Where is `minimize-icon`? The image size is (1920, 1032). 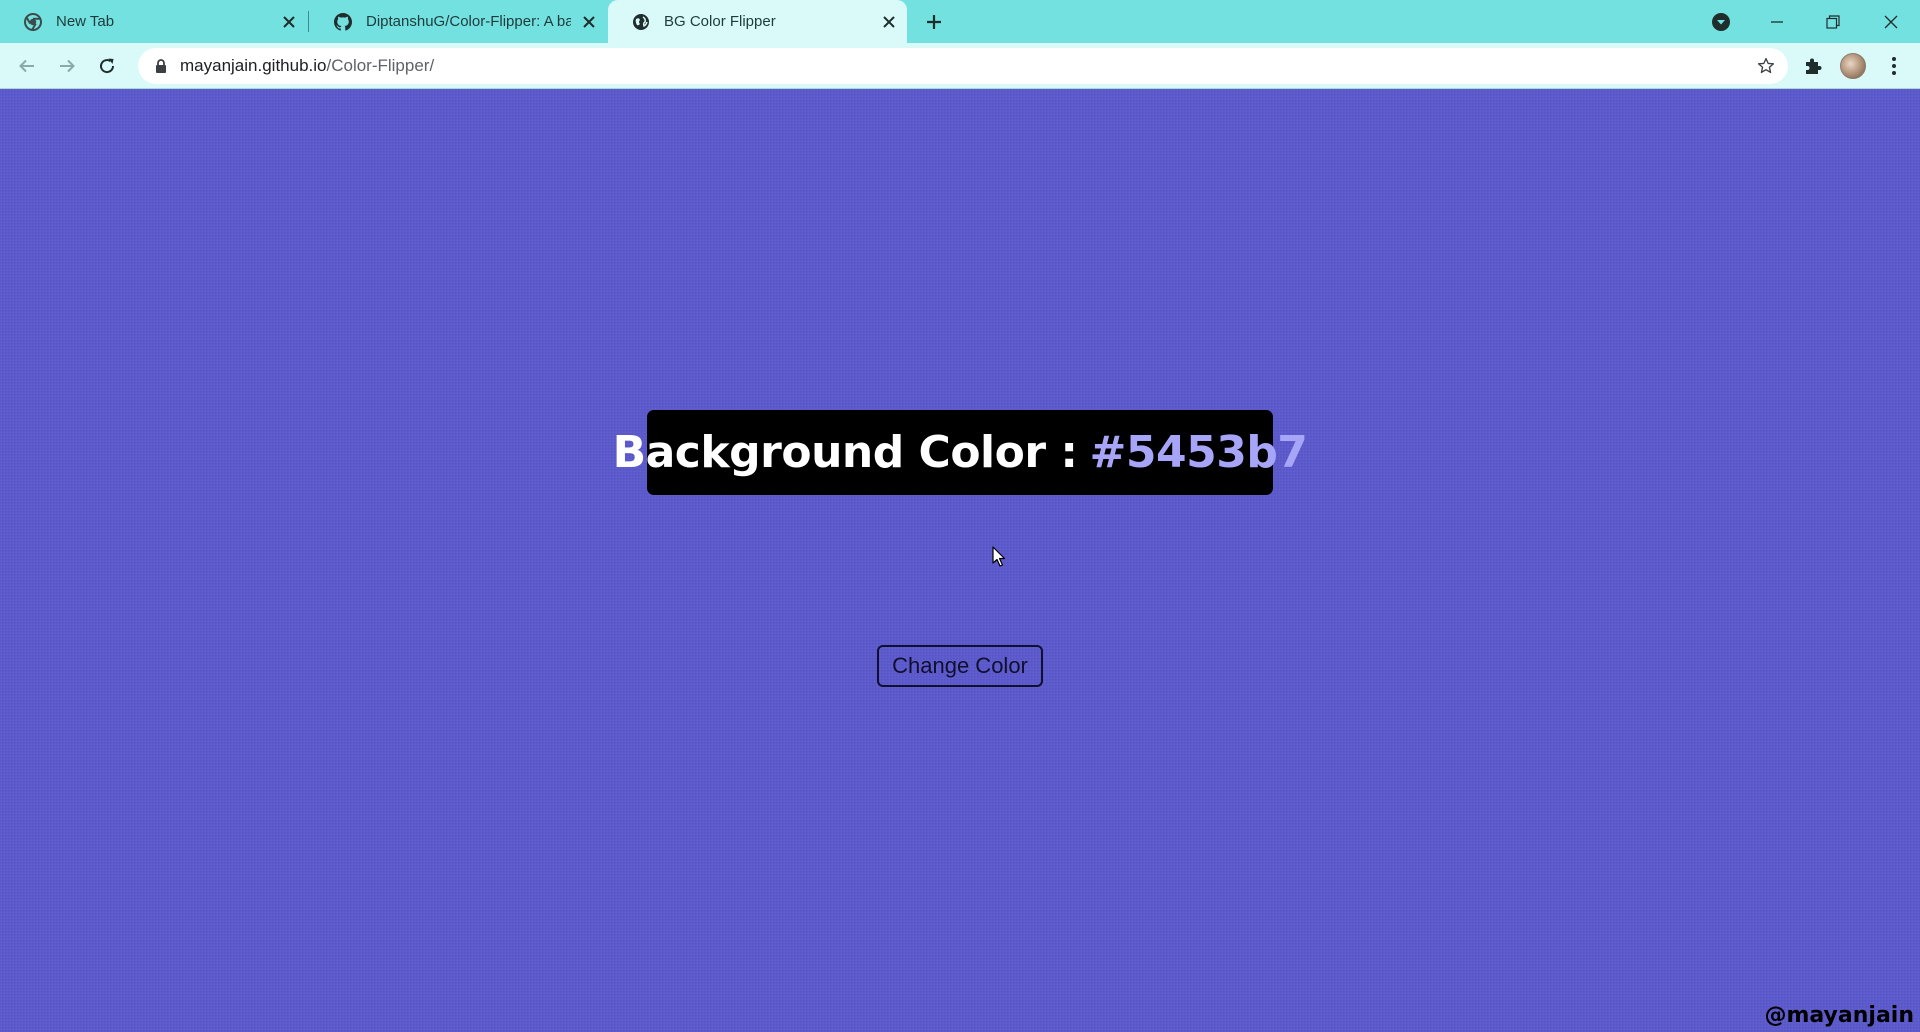 minimize-icon is located at coordinates (1777, 21).